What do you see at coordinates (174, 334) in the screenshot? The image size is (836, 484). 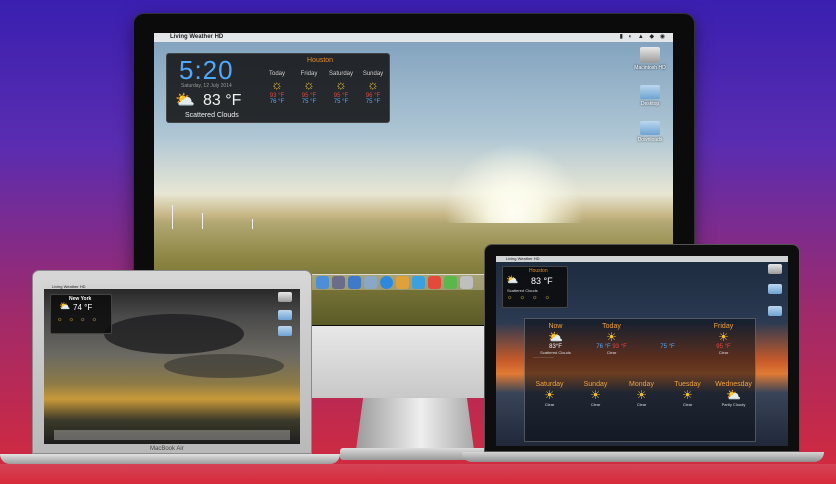 I see `storm-cloud` at bounding box center [174, 334].